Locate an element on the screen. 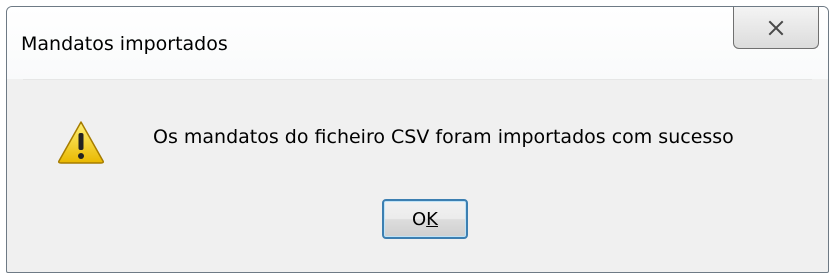 This screenshot has width=830, height=280. close-icon is located at coordinates (776, 28).